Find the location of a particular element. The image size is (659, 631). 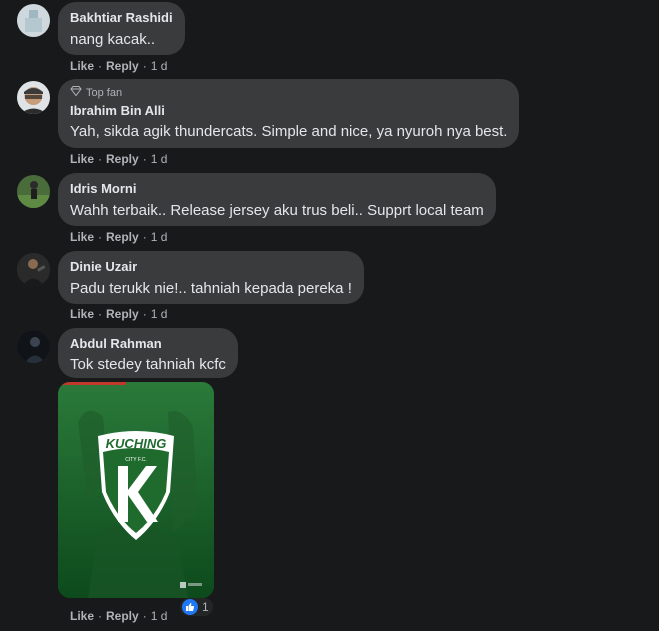

commenter-name: Idris Morni is located at coordinates (277, 188).